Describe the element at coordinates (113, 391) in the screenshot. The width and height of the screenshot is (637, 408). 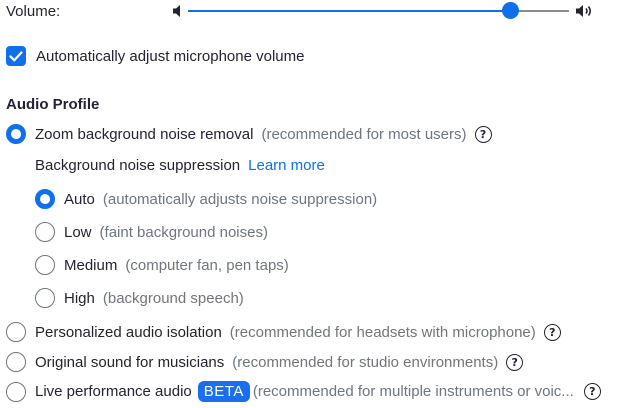
I see `profile-label: Live performance audio` at that location.